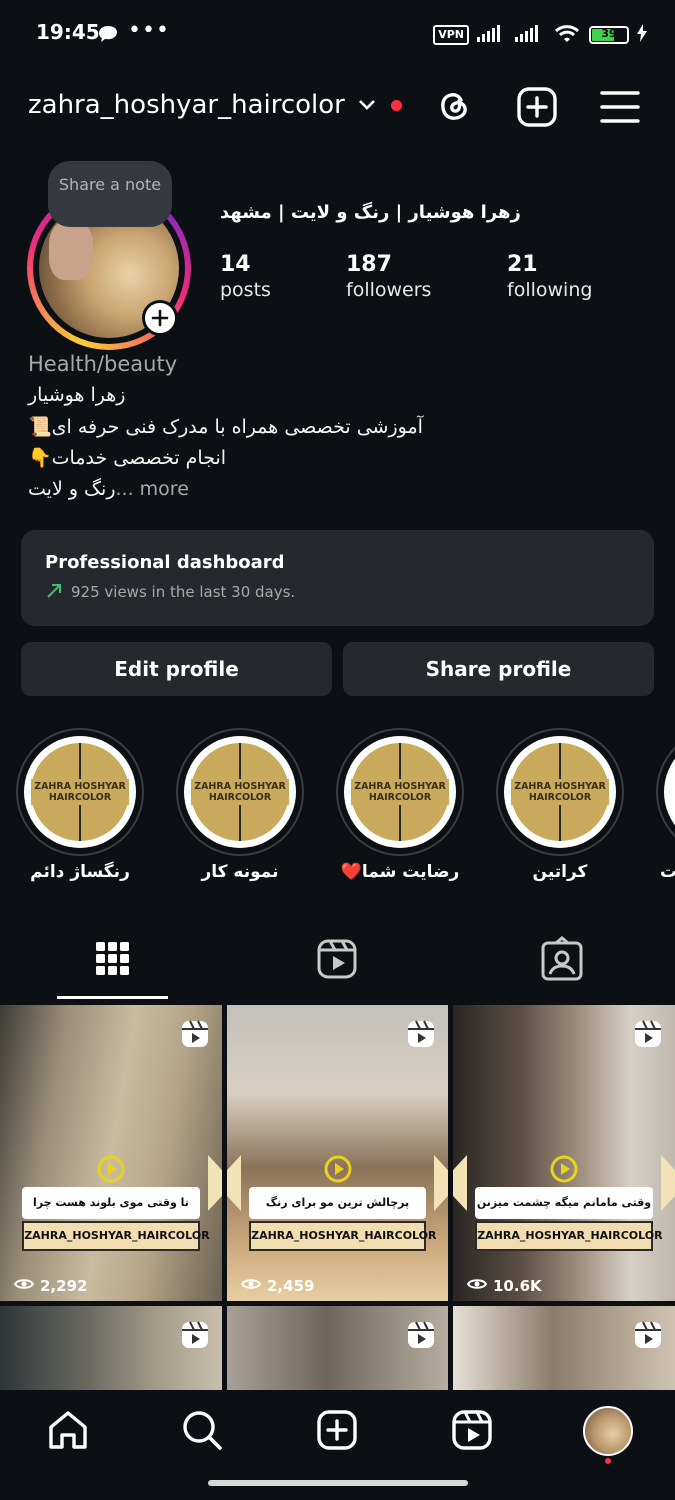 The width and height of the screenshot is (675, 1500). What do you see at coordinates (160, 318) in the screenshot?
I see `add-story-icon` at bounding box center [160, 318].